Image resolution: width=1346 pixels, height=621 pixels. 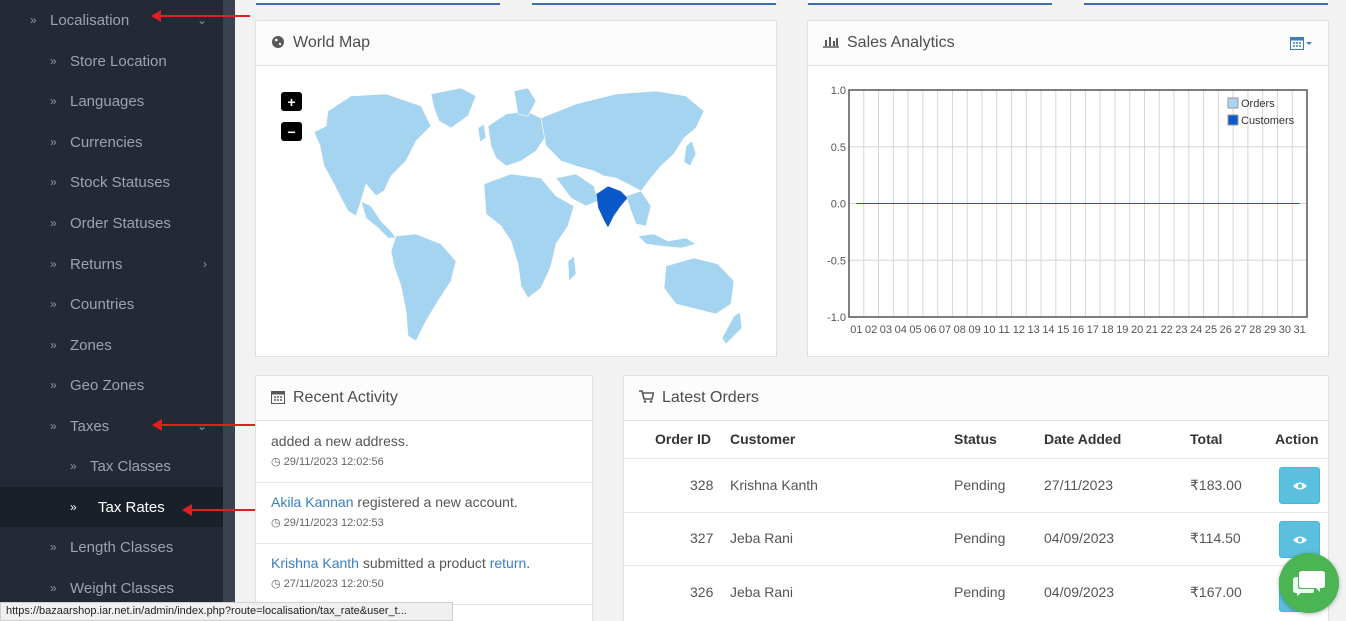 I want to click on zoom-in-button: +, so click(x=291, y=101).